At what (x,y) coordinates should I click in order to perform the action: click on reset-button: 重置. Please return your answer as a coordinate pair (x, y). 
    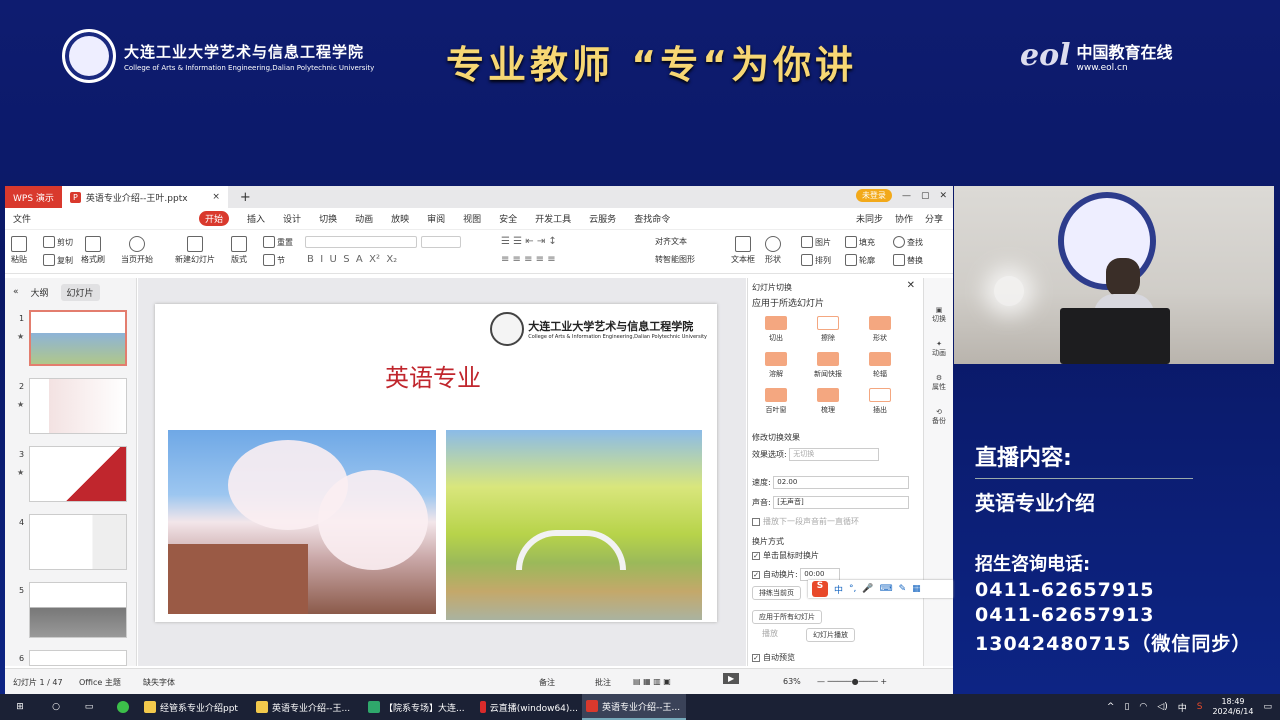
    Looking at the image, I should click on (278, 242).